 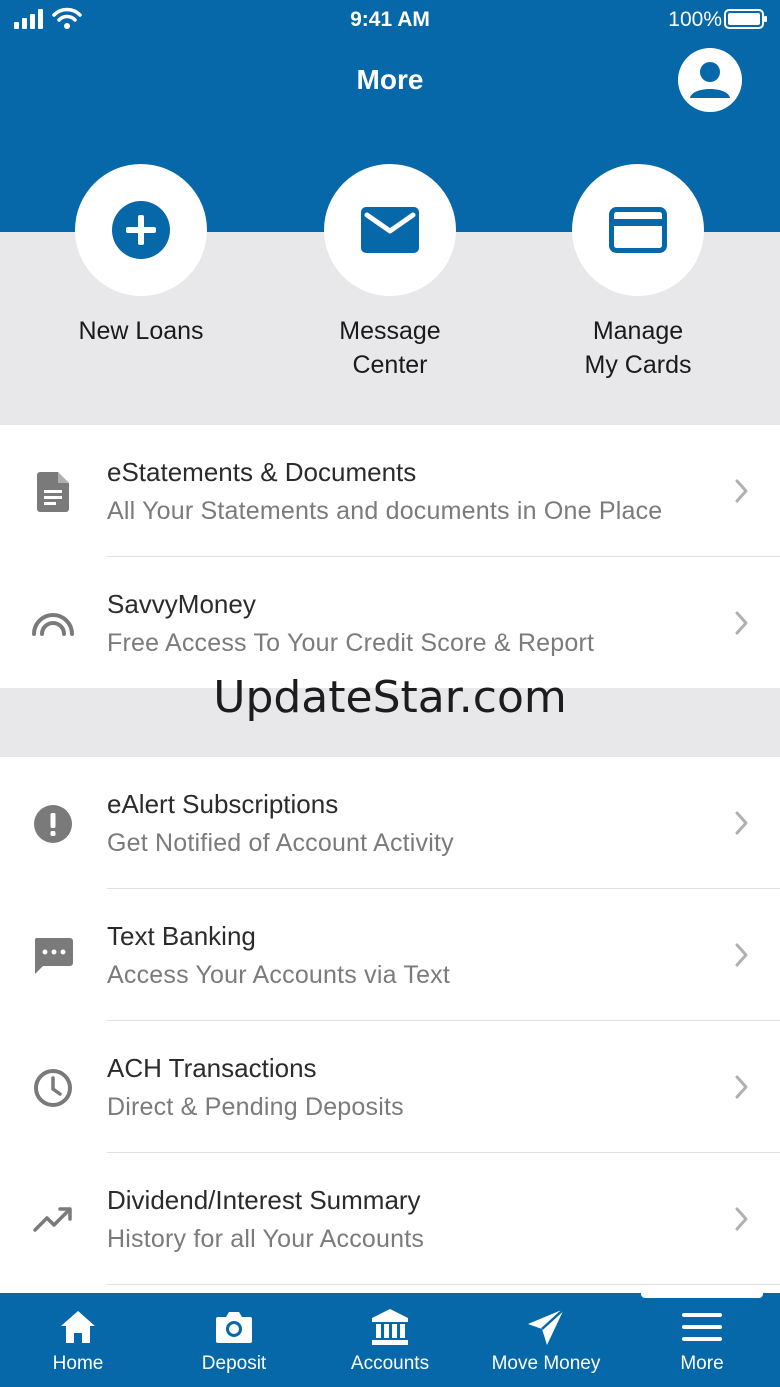 I want to click on list-item-title: Text Banking, so click(x=181, y=936).